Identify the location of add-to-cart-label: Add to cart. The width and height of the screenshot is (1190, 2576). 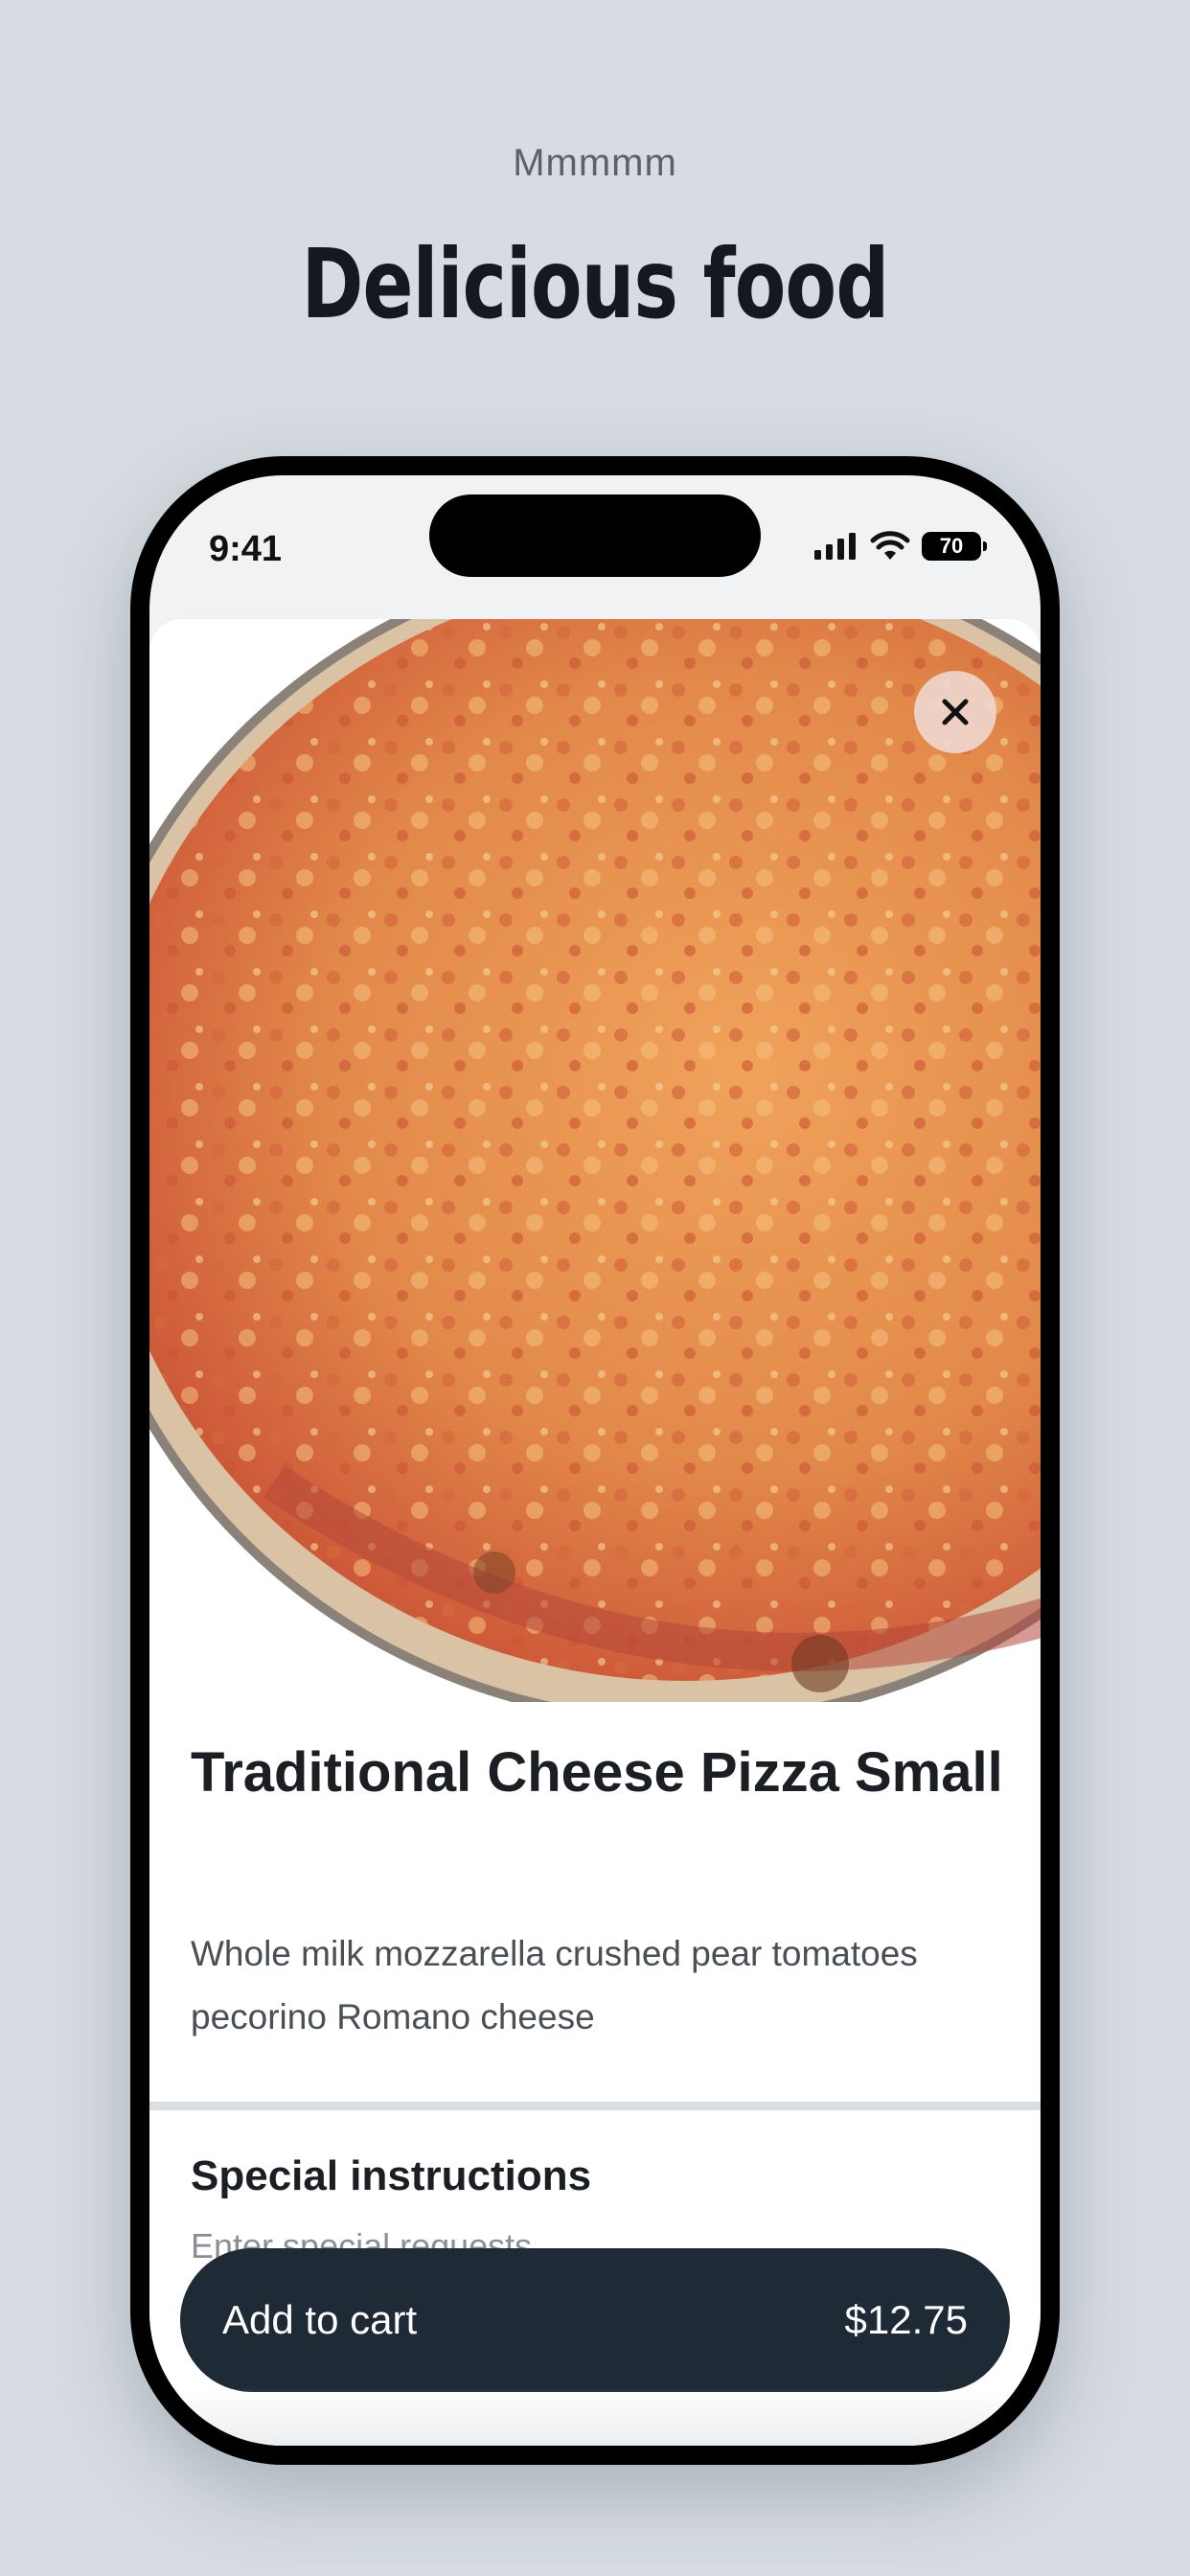
(320, 2319).